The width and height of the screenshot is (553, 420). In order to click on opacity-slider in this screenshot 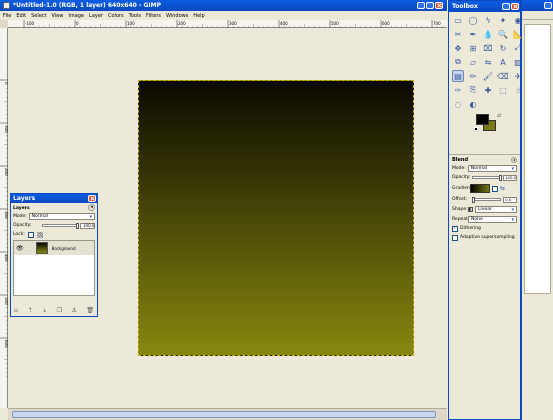, I will do `click(60, 226)`.